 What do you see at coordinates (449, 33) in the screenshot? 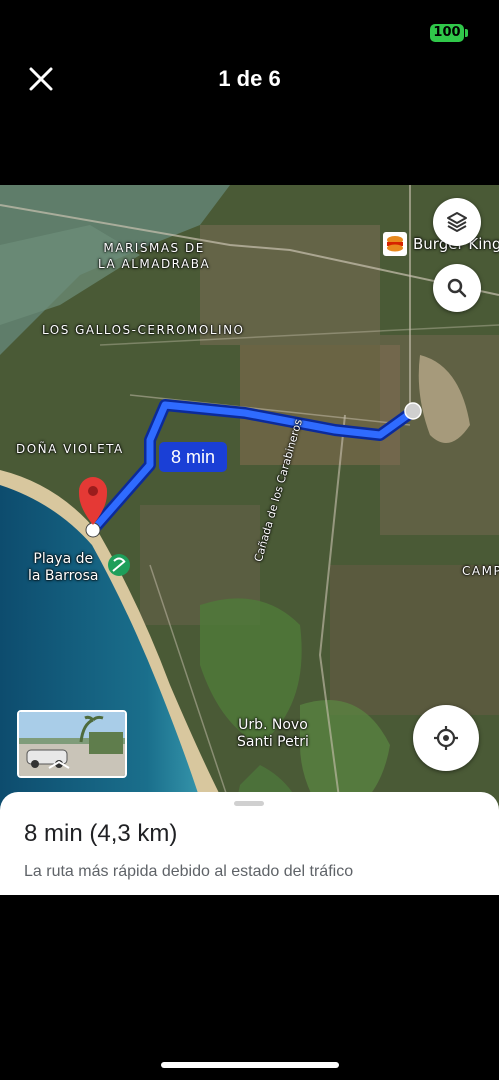
I see `battery-indicator: 100` at bounding box center [449, 33].